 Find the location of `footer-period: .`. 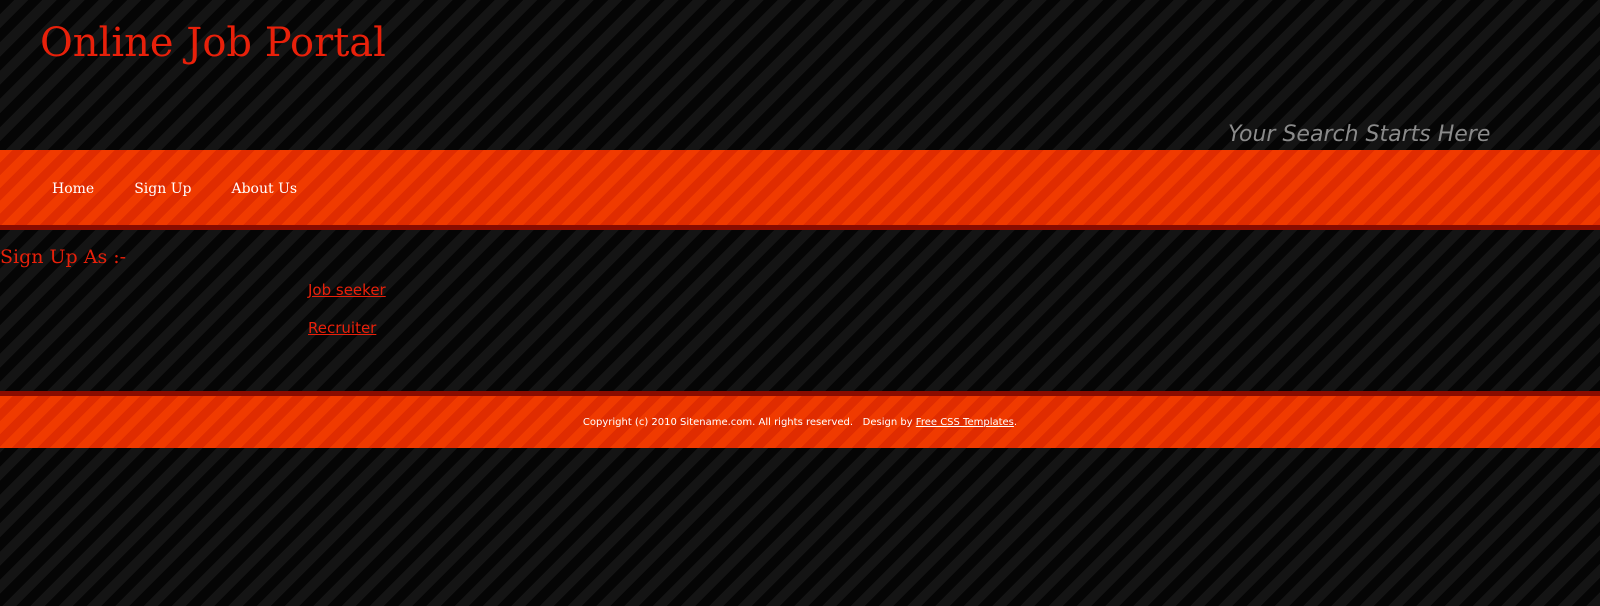

footer-period: . is located at coordinates (1015, 422).